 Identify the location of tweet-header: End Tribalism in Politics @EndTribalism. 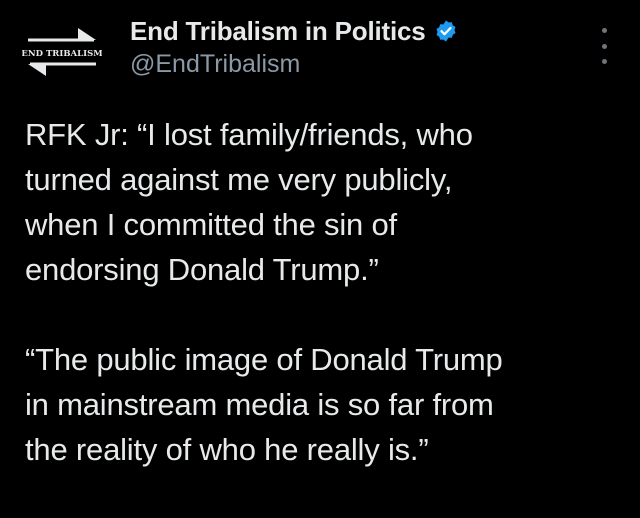
(294, 46).